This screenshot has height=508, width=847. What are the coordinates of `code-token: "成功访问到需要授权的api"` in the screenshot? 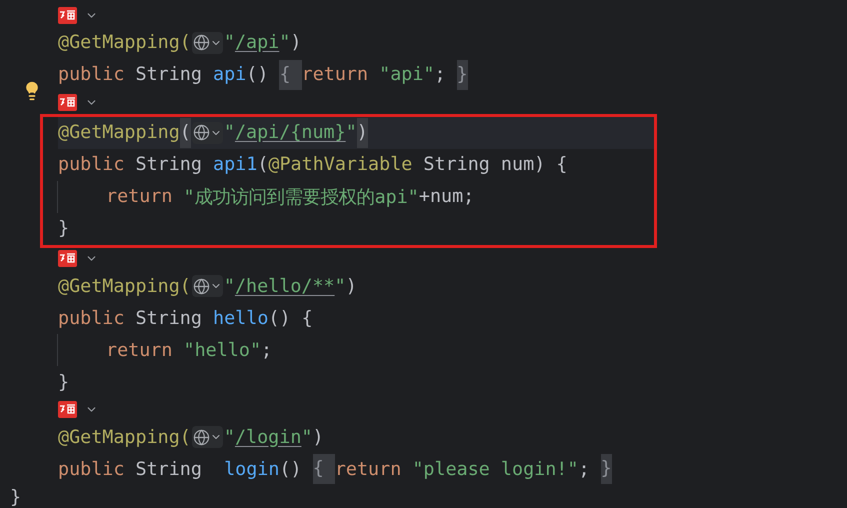 It's located at (301, 198).